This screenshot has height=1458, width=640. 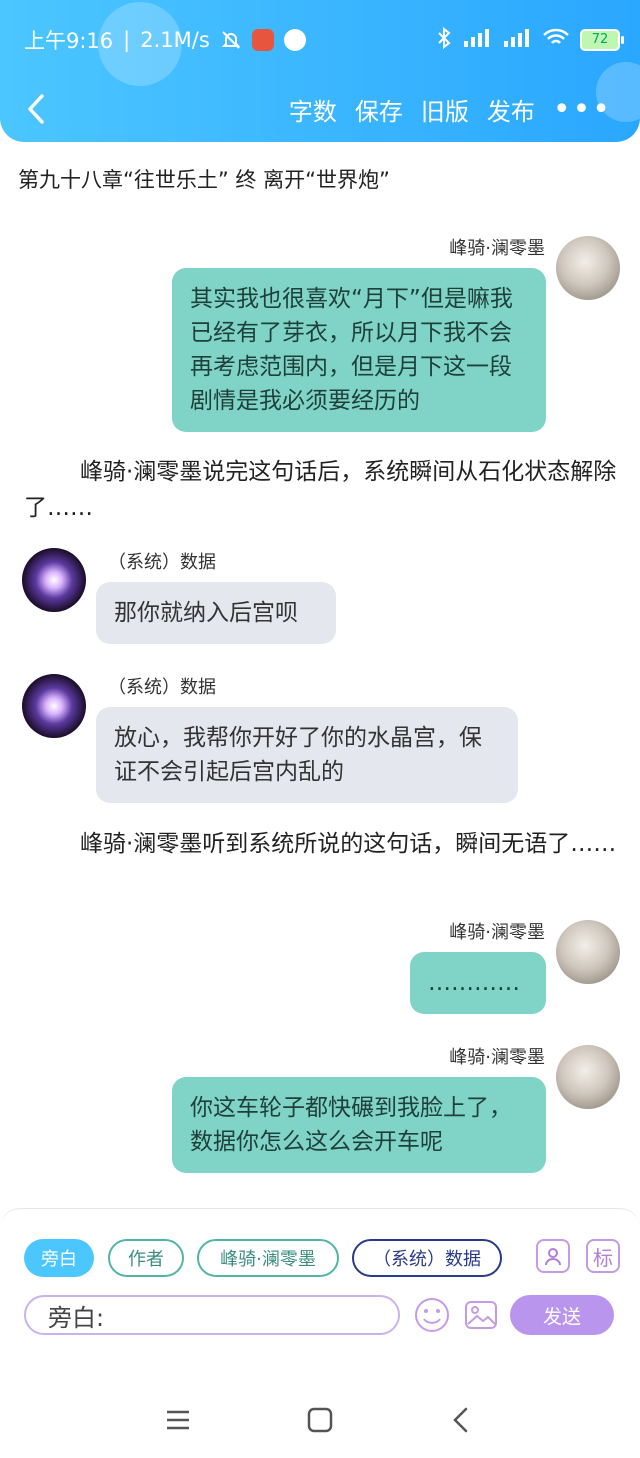 What do you see at coordinates (603, 1256) in the screenshot?
I see `tag-button: 标` at bounding box center [603, 1256].